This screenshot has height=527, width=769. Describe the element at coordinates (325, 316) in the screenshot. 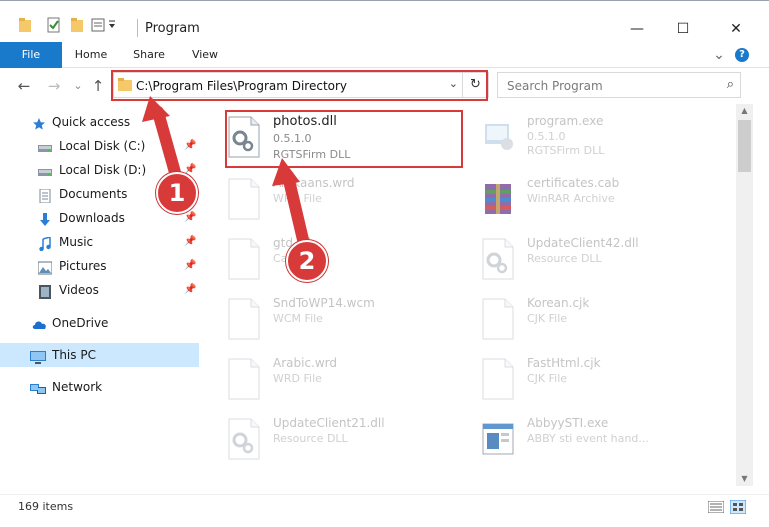

I see `file-item-sndtowp14-wcm: SndToWP14.wcm WCM File` at that location.